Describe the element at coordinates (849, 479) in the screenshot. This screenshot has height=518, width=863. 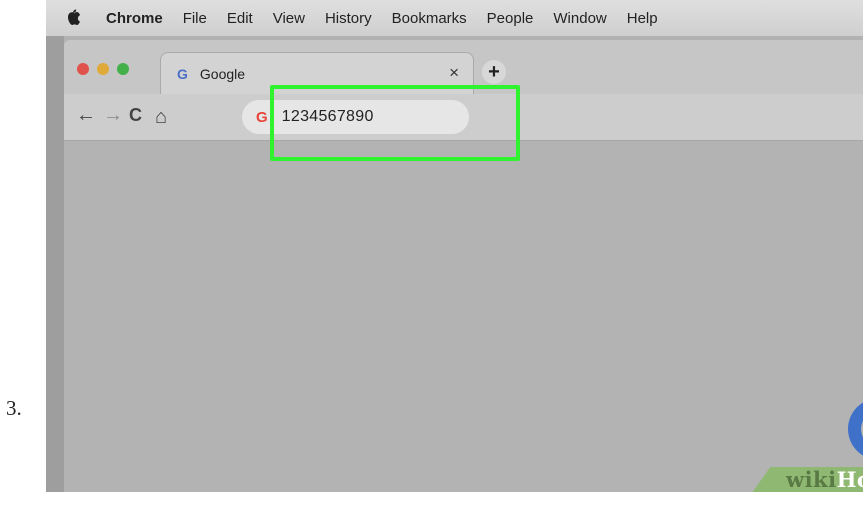
I see `watermark-how: How` at that location.